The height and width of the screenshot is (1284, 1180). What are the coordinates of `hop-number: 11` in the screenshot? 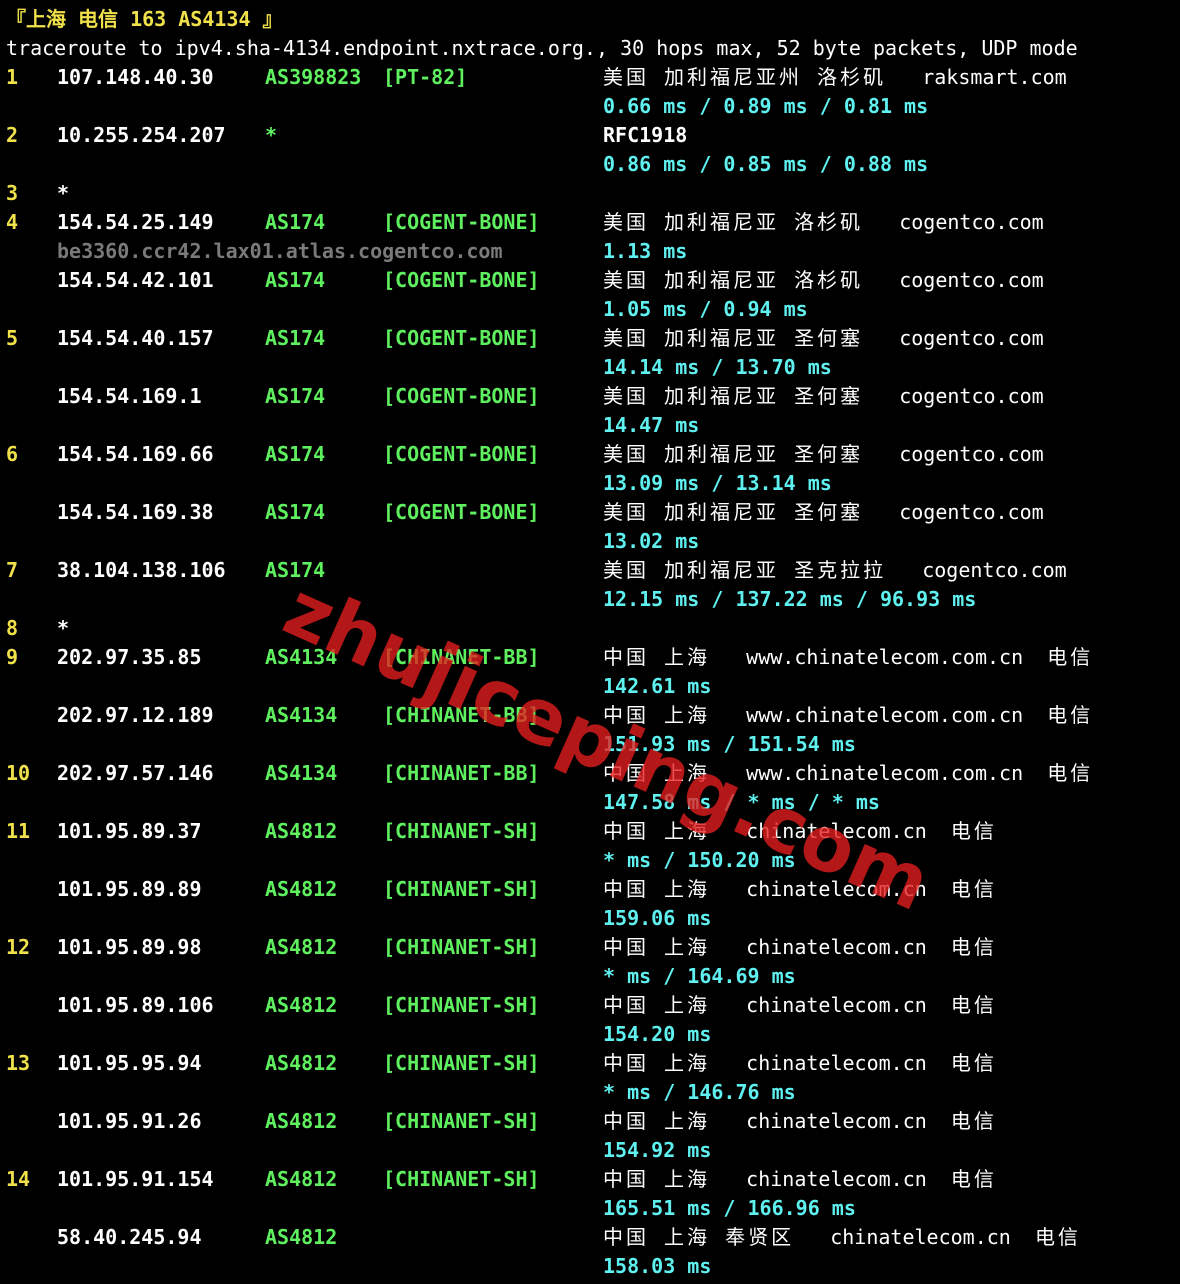 It's located at (18, 831).